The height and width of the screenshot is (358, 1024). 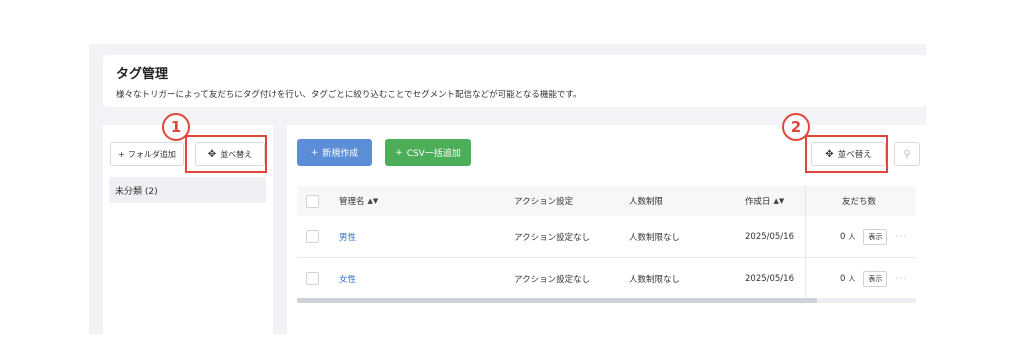 I want to click on scrollbar-thumb, so click(x=557, y=300).